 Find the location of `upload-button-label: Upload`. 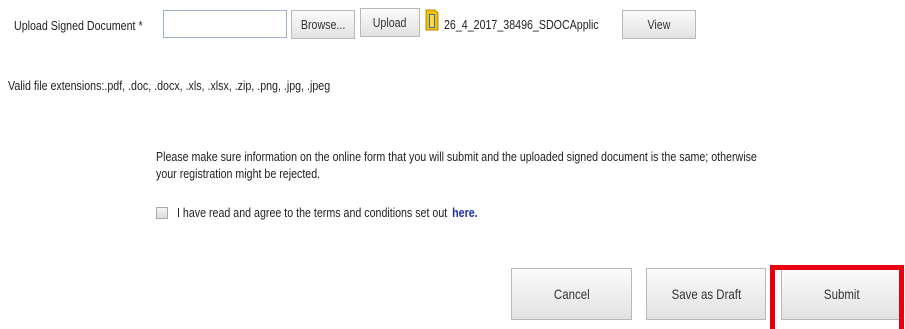

upload-button-label: Upload is located at coordinates (390, 22).